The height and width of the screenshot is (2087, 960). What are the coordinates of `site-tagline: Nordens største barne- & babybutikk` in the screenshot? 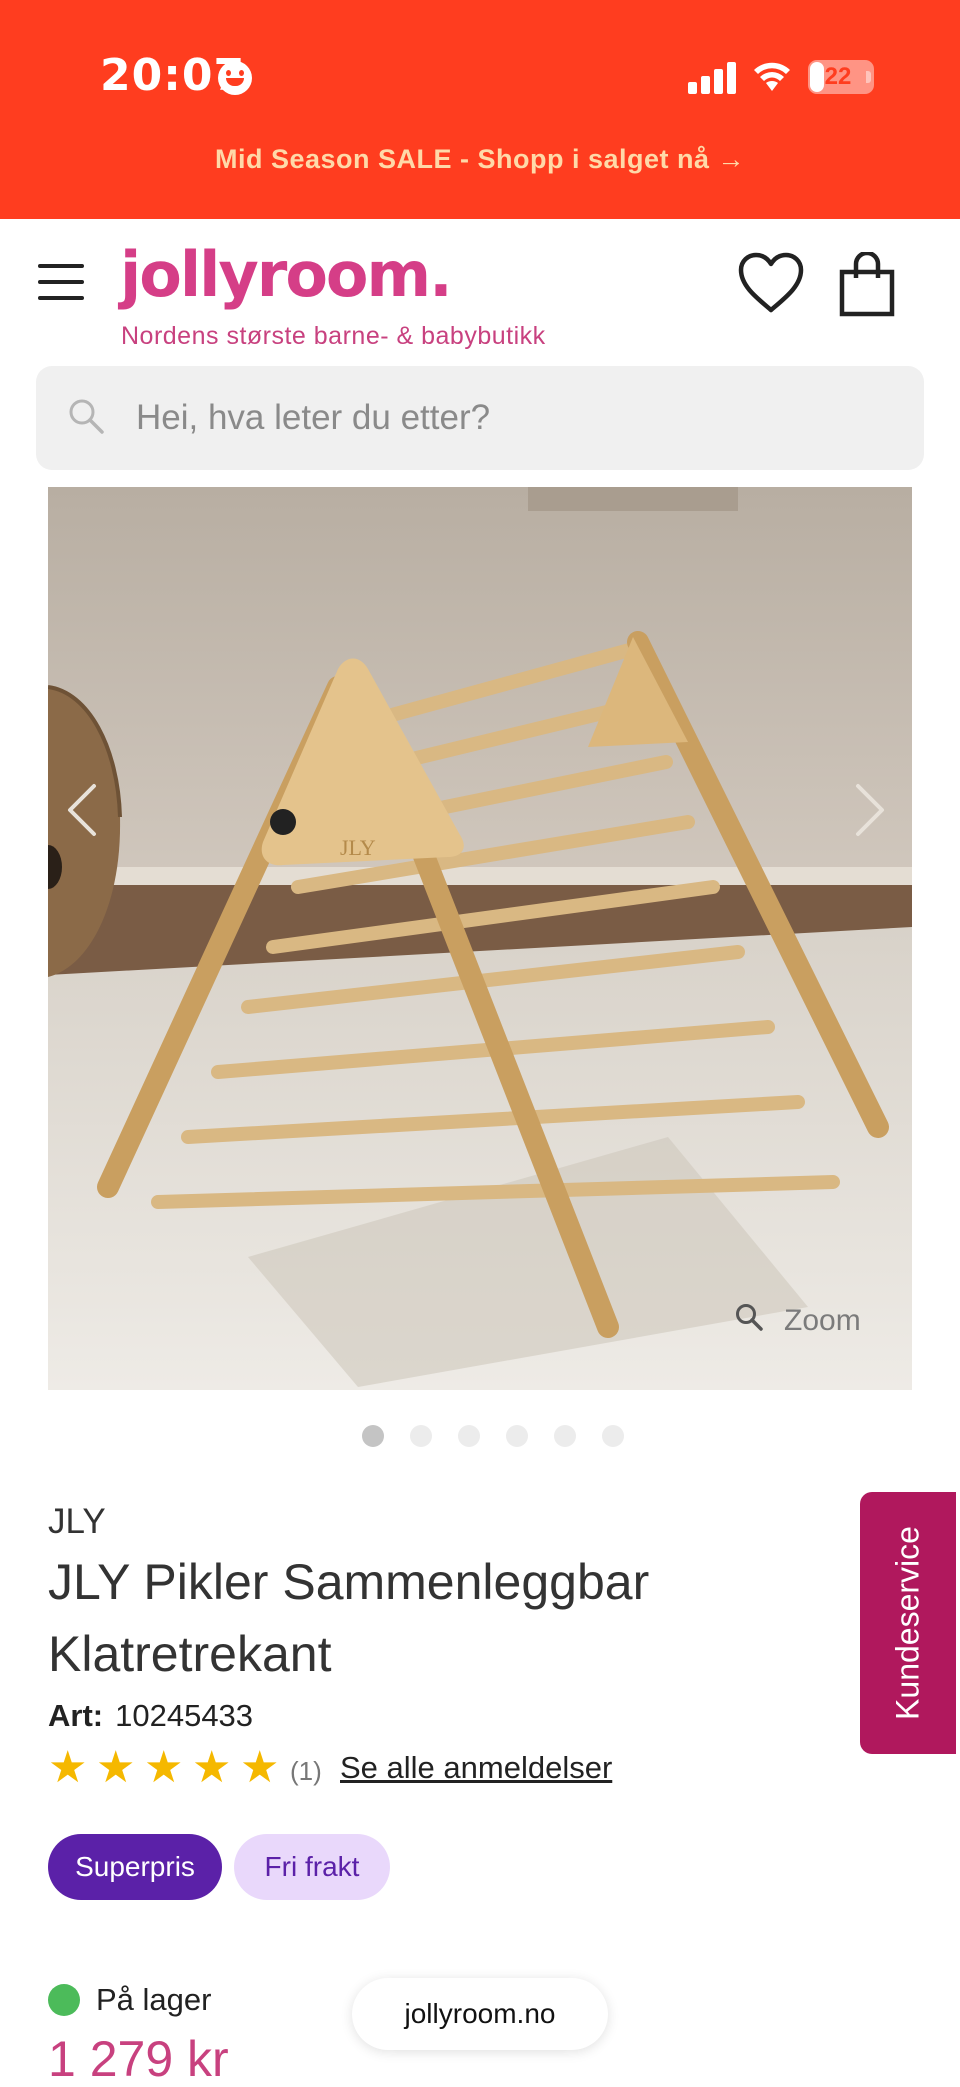 It's located at (333, 336).